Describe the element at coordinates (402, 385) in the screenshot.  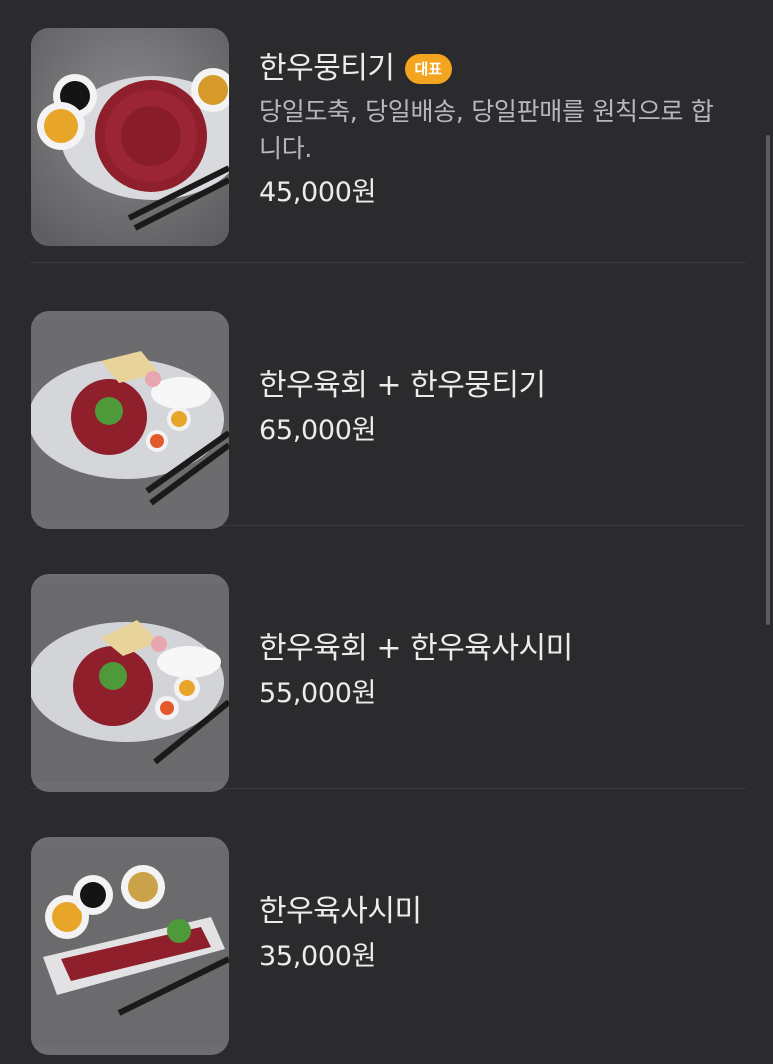
I see `menu-item-name: 한우육회 + 한우뭉티기` at that location.